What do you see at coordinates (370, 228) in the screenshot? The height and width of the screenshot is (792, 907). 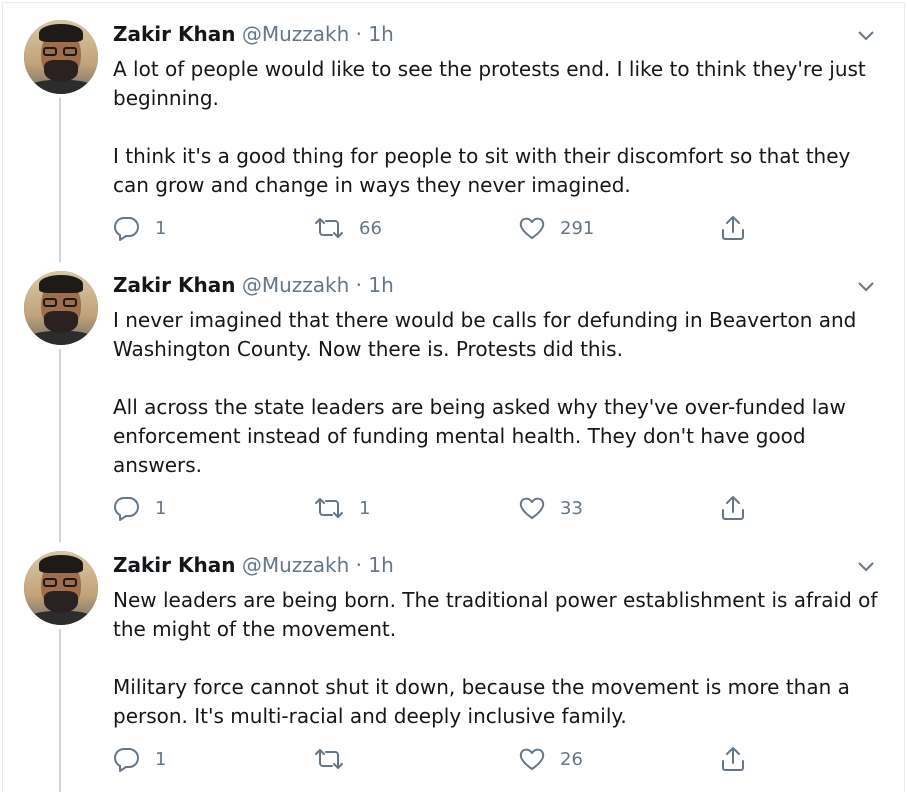 I see `retweet-count: 66` at bounding box center [370, 228].